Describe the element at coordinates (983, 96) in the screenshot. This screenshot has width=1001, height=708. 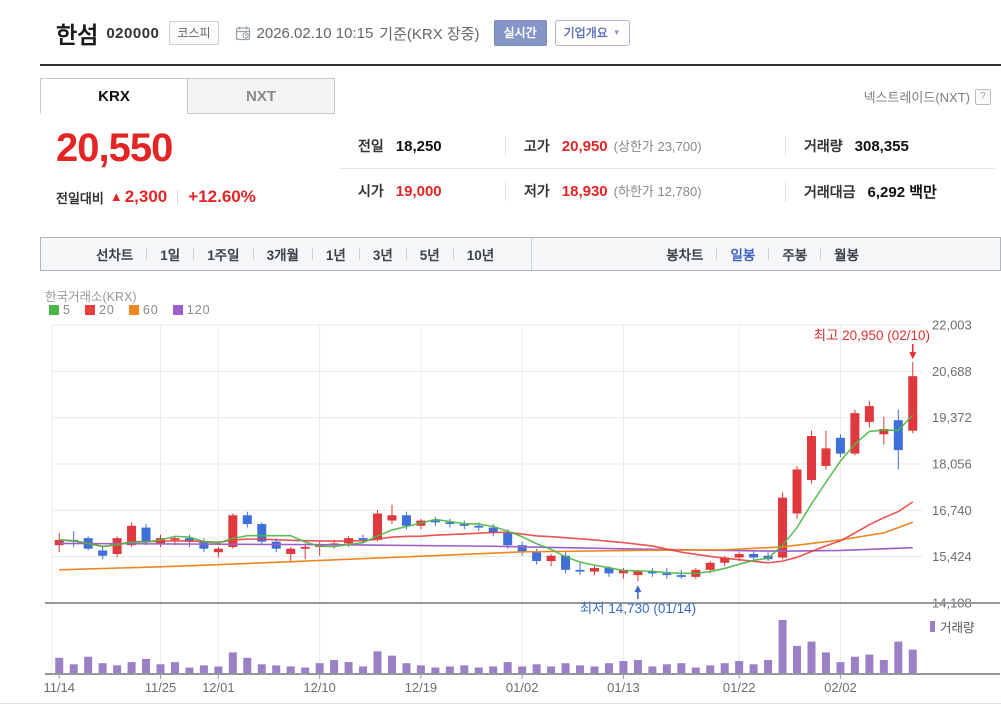
I see `help-icon: ?` at that location.